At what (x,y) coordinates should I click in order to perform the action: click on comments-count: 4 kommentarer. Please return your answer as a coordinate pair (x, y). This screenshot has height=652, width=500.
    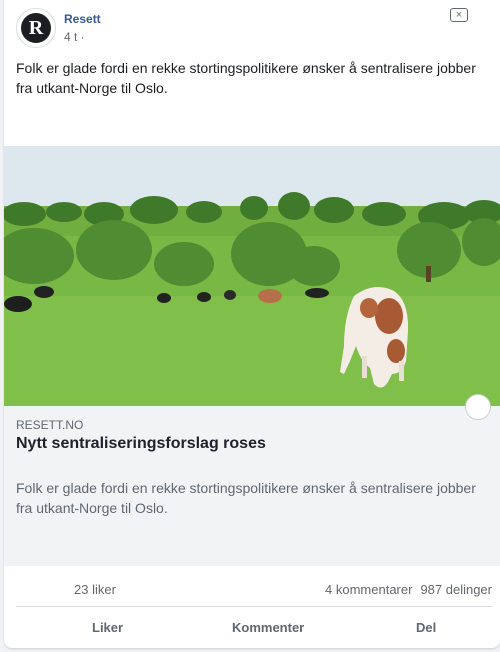
    Looking at the image, I should click on (368, 589).